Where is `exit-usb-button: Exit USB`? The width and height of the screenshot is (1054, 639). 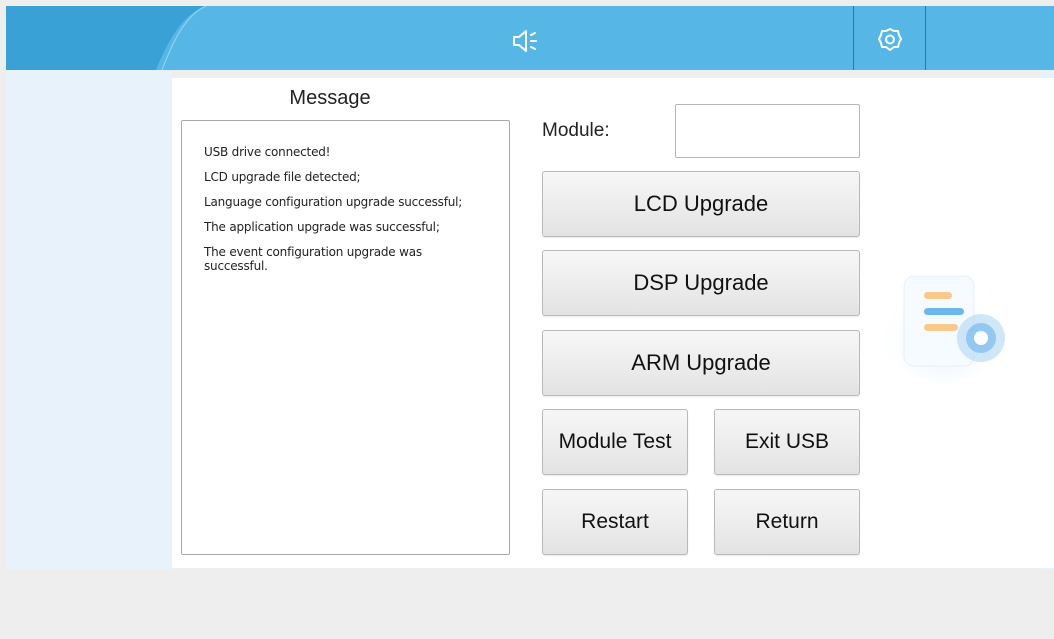 exit-usb-button: Exit USB is located at coordinates (787, 442).